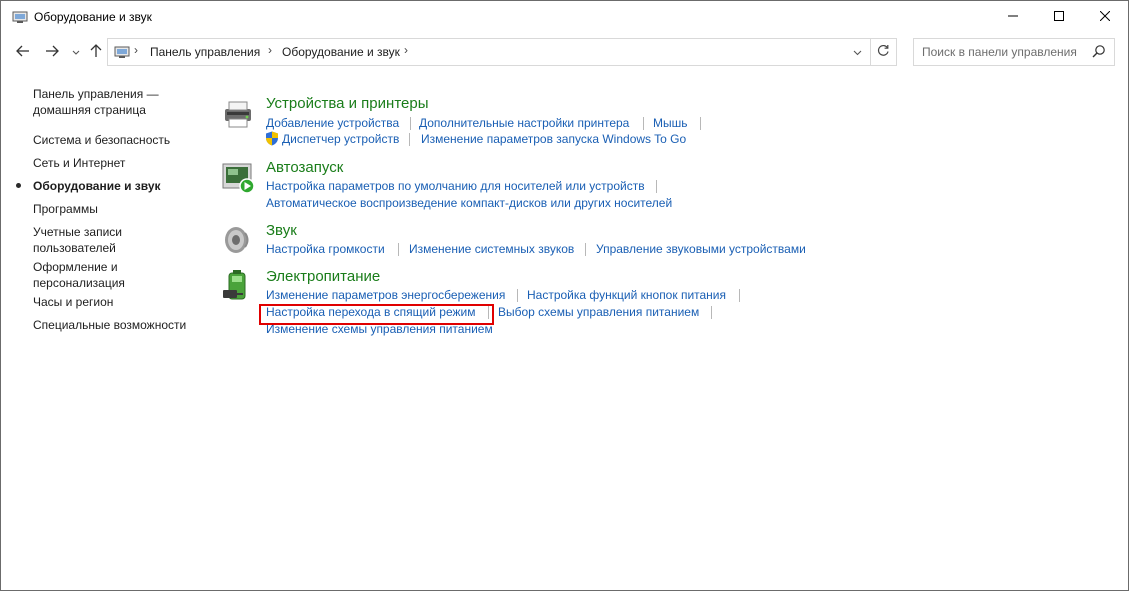  I want to click on minimize-icon, so click(1013, 17).